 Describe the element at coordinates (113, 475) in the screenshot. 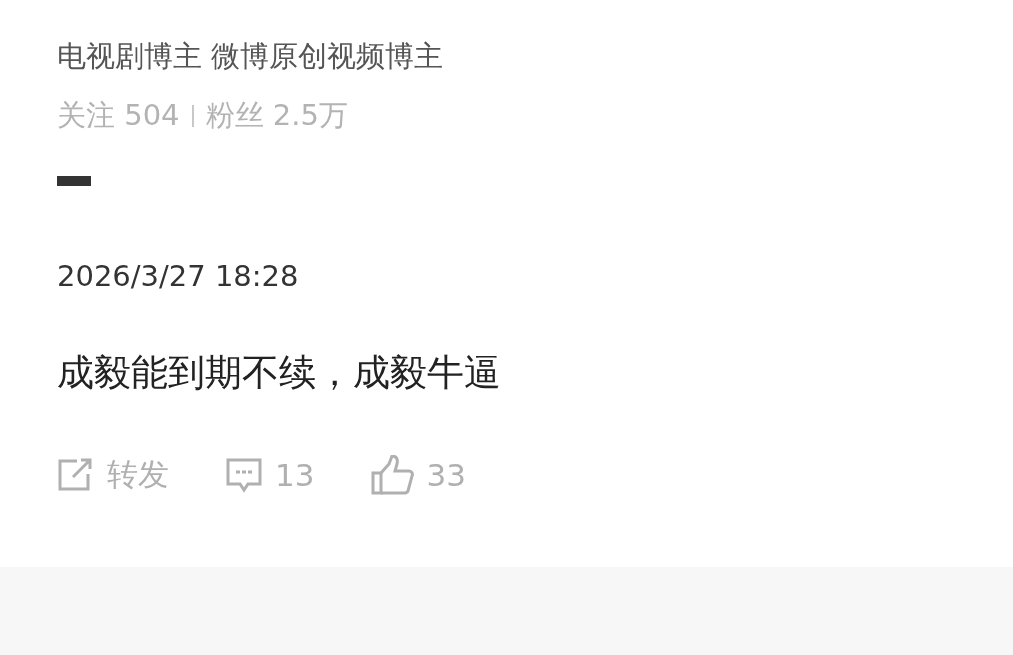

I see `repost-button: 转发` at that location.